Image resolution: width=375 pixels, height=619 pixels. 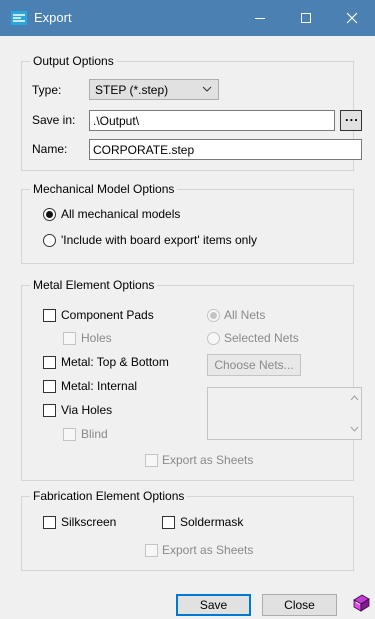 What do you see at coordinates (361, 603) in the screenshot?
I see `help-book-icon` at bounding box center [361, 603].